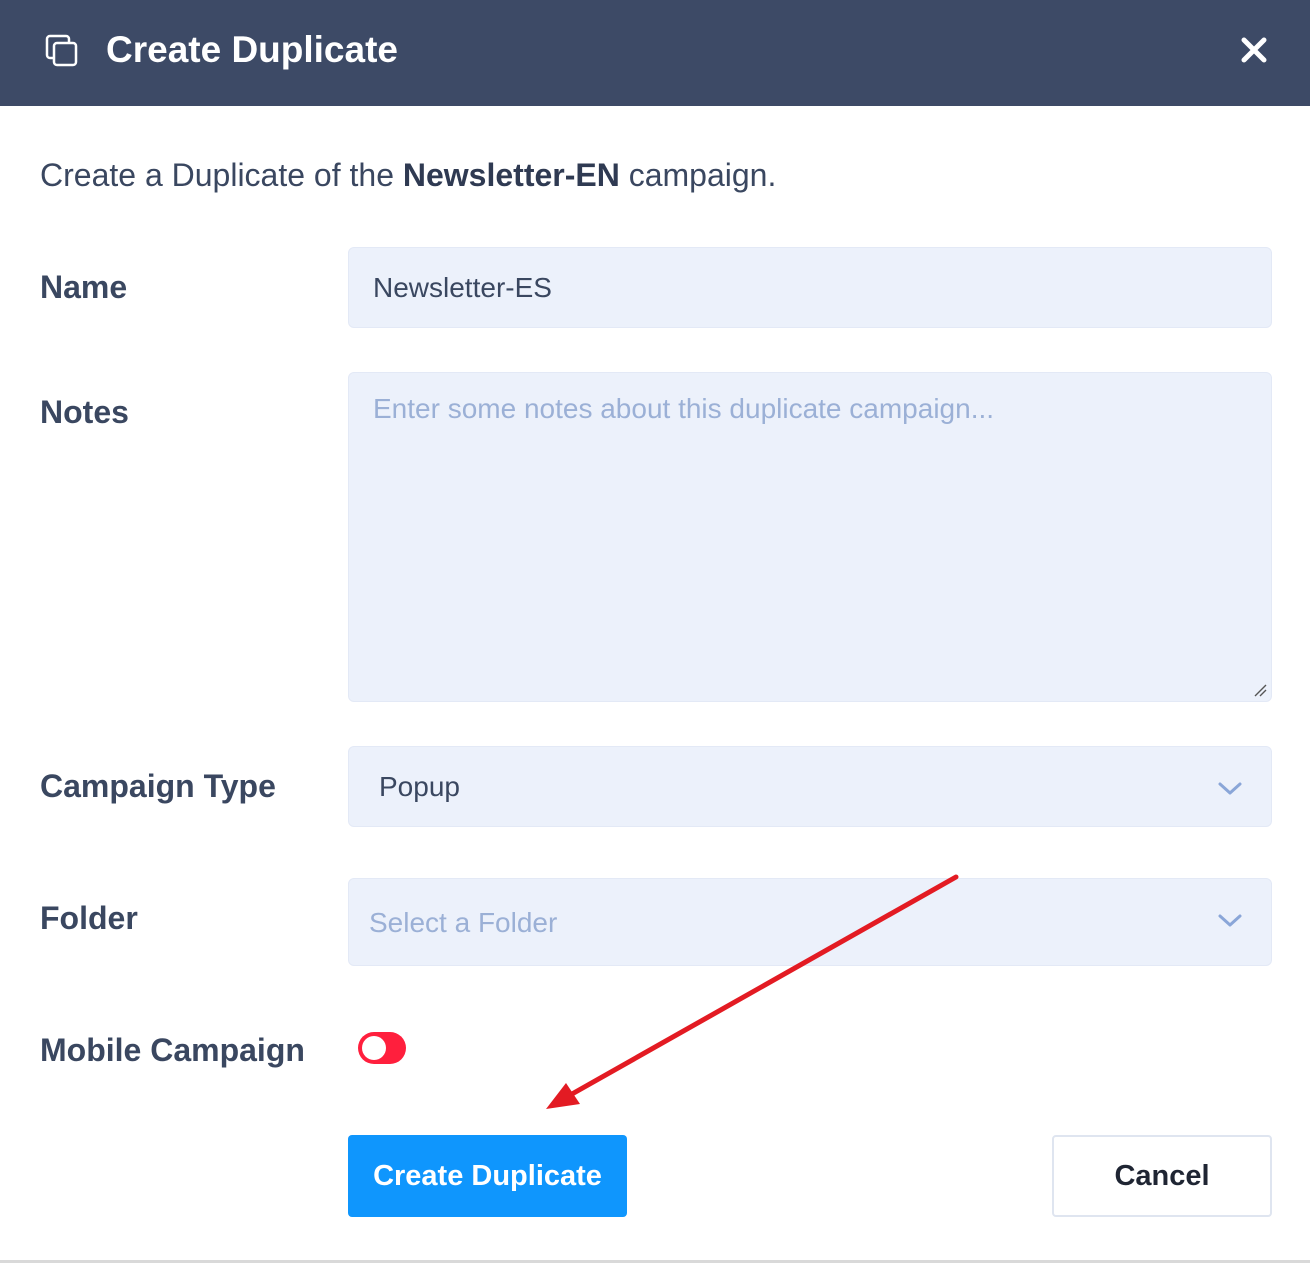  I want to click on dialog-title: Create Duplicate, so click(252, 49).